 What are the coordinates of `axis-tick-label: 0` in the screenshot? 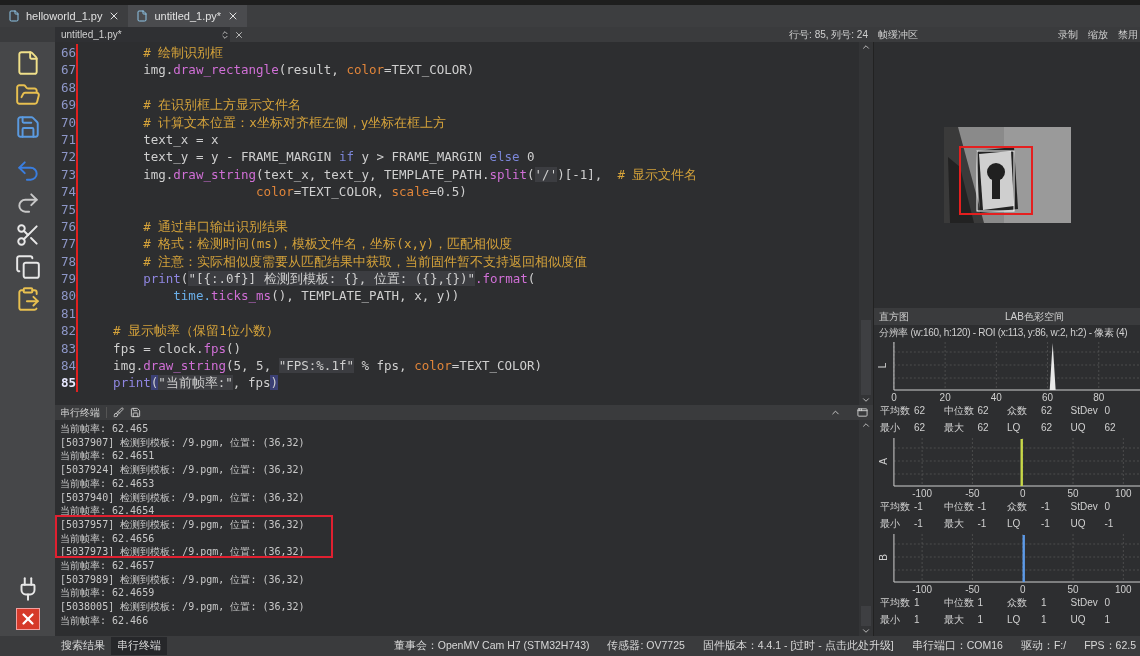 It's located at (1022, 493).